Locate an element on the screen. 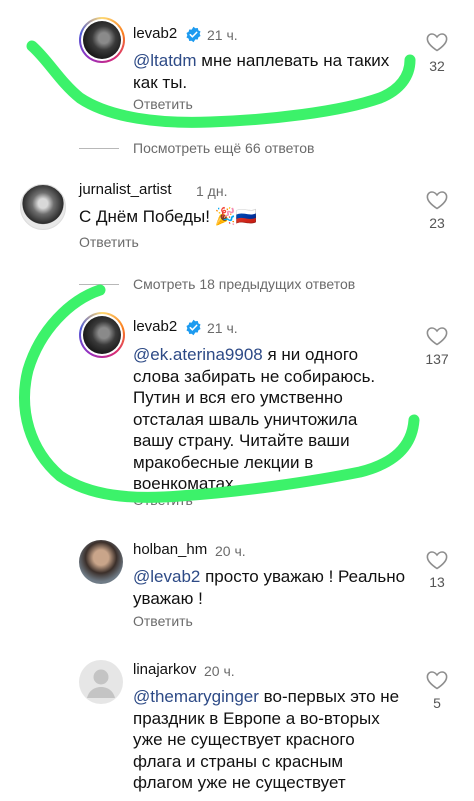 Image resolution: width=474 pixels, height=801 pixels. comment-username: holban_hm is located at coordinates (170, 549).